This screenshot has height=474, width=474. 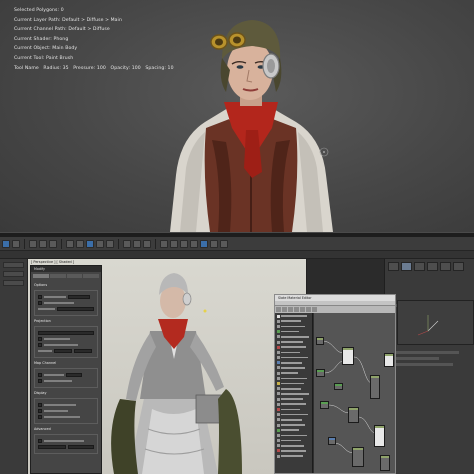 What do you see at coordinates (432, 266) in the screenshot?
I see `motion-tab-icon` at bounding box center [432, 266].